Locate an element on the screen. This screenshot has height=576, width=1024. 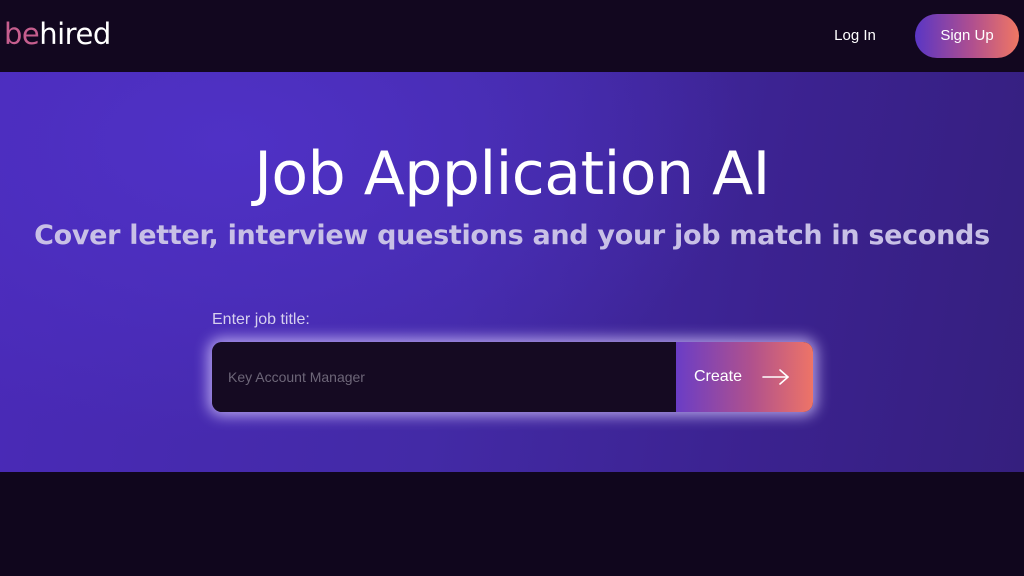
logo-prefix: be is located at coordinates (22, 34).